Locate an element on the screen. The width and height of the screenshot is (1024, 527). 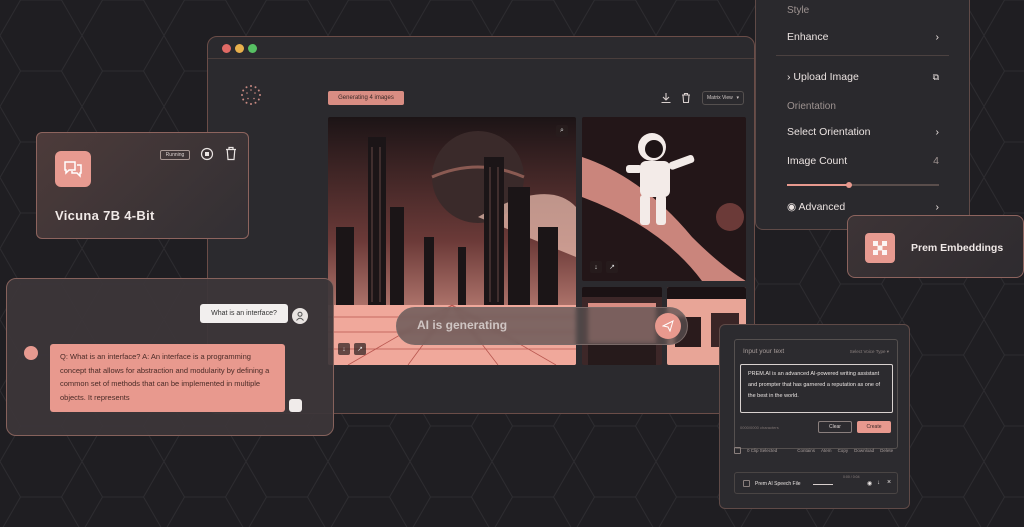
orientation-label: Select Orientation is located at coordinates (829, 132).